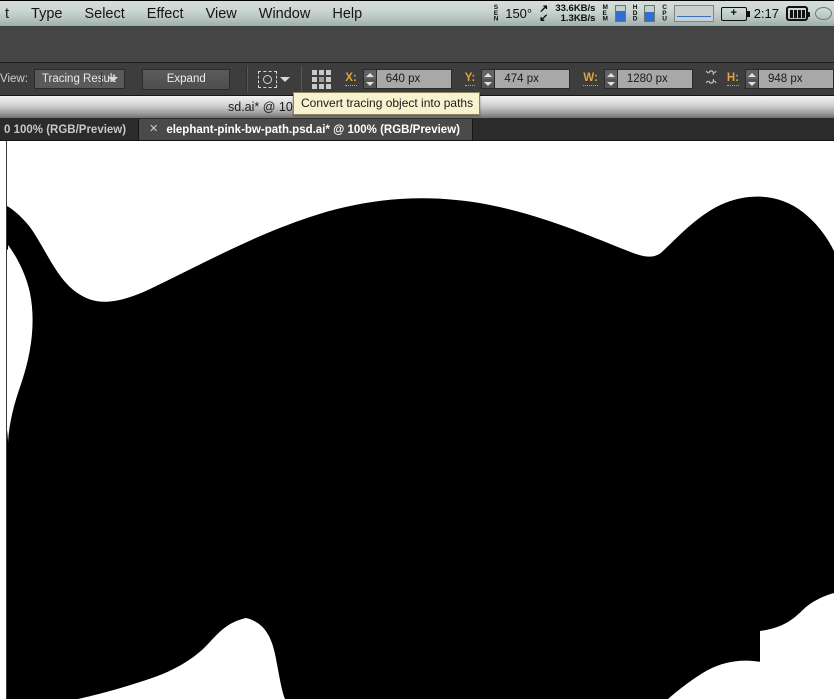  What do you see at coordinates (798, 13) in the screenshot?
I see `battery-icon` at bounding box center [798, 13].